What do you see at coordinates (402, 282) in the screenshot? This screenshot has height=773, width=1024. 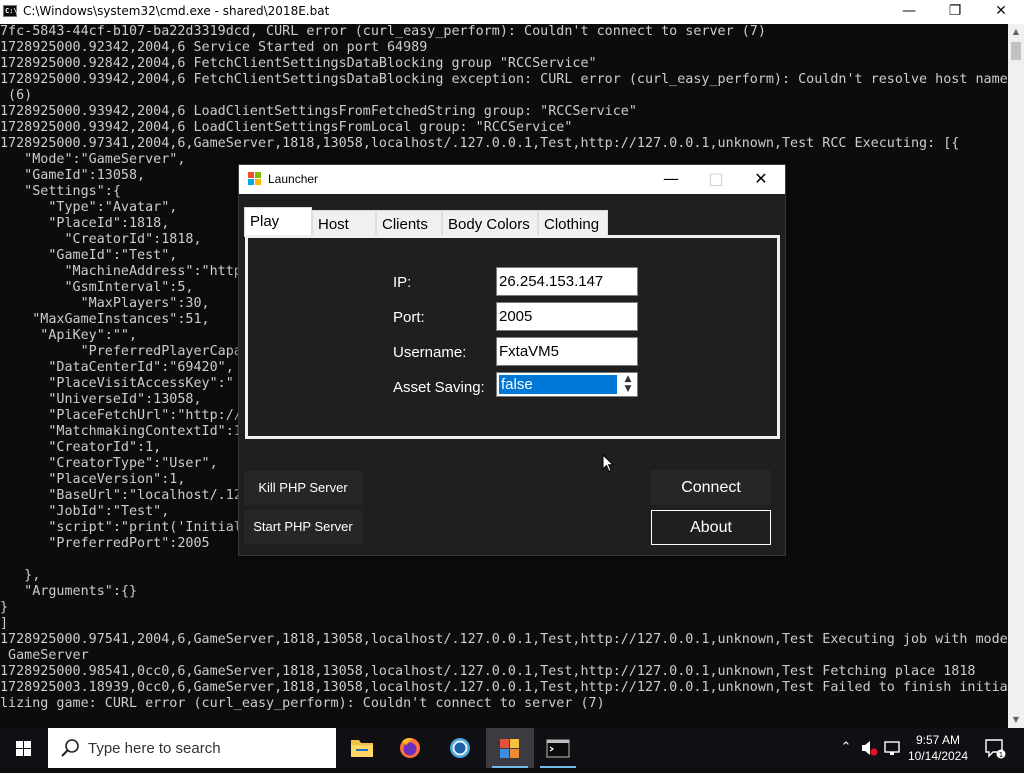 I see `ip-label: IP:` at bounding box center [402, 282].